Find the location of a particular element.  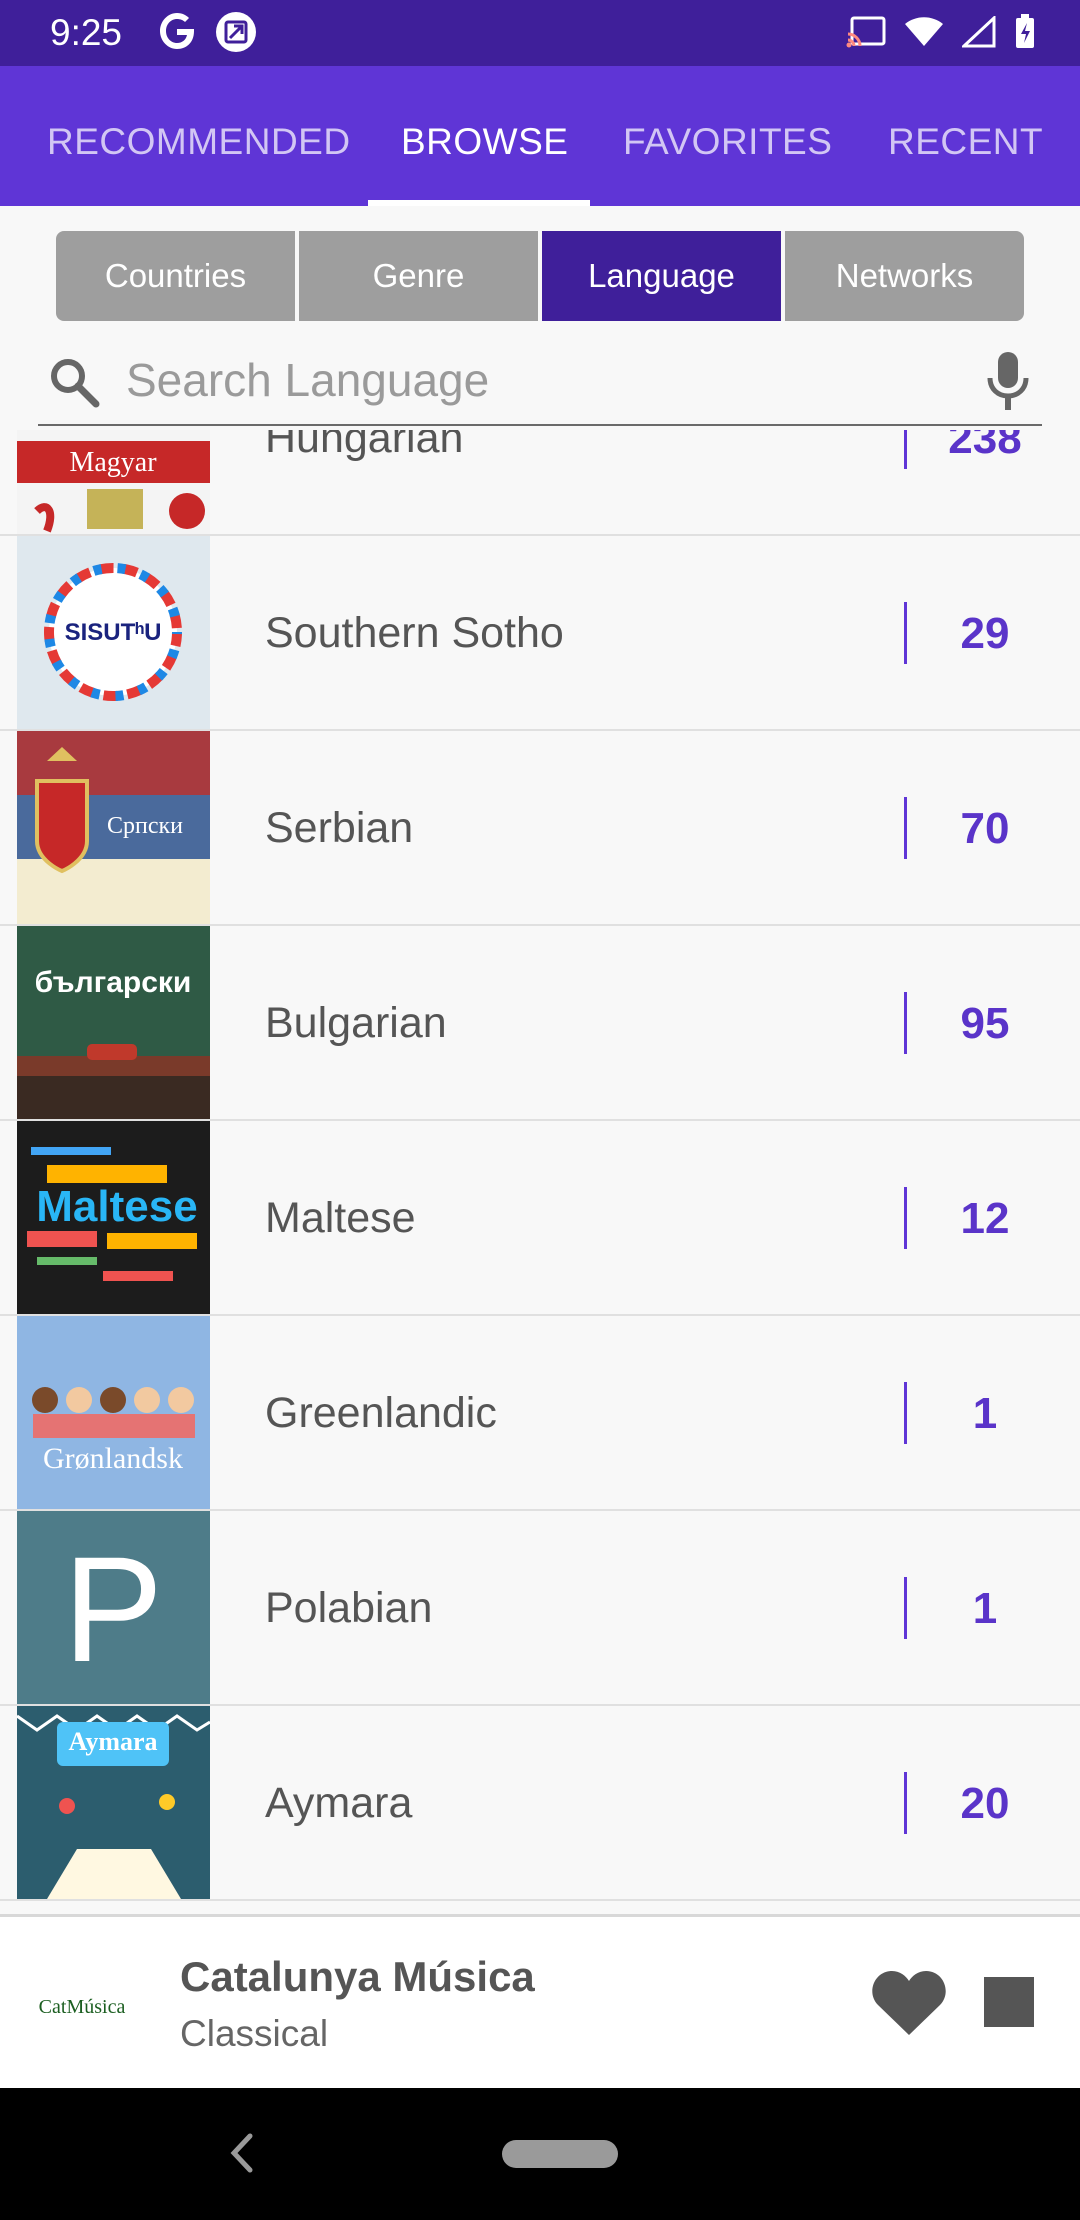

station-count: 95 is located at coordinates (985, 1023).